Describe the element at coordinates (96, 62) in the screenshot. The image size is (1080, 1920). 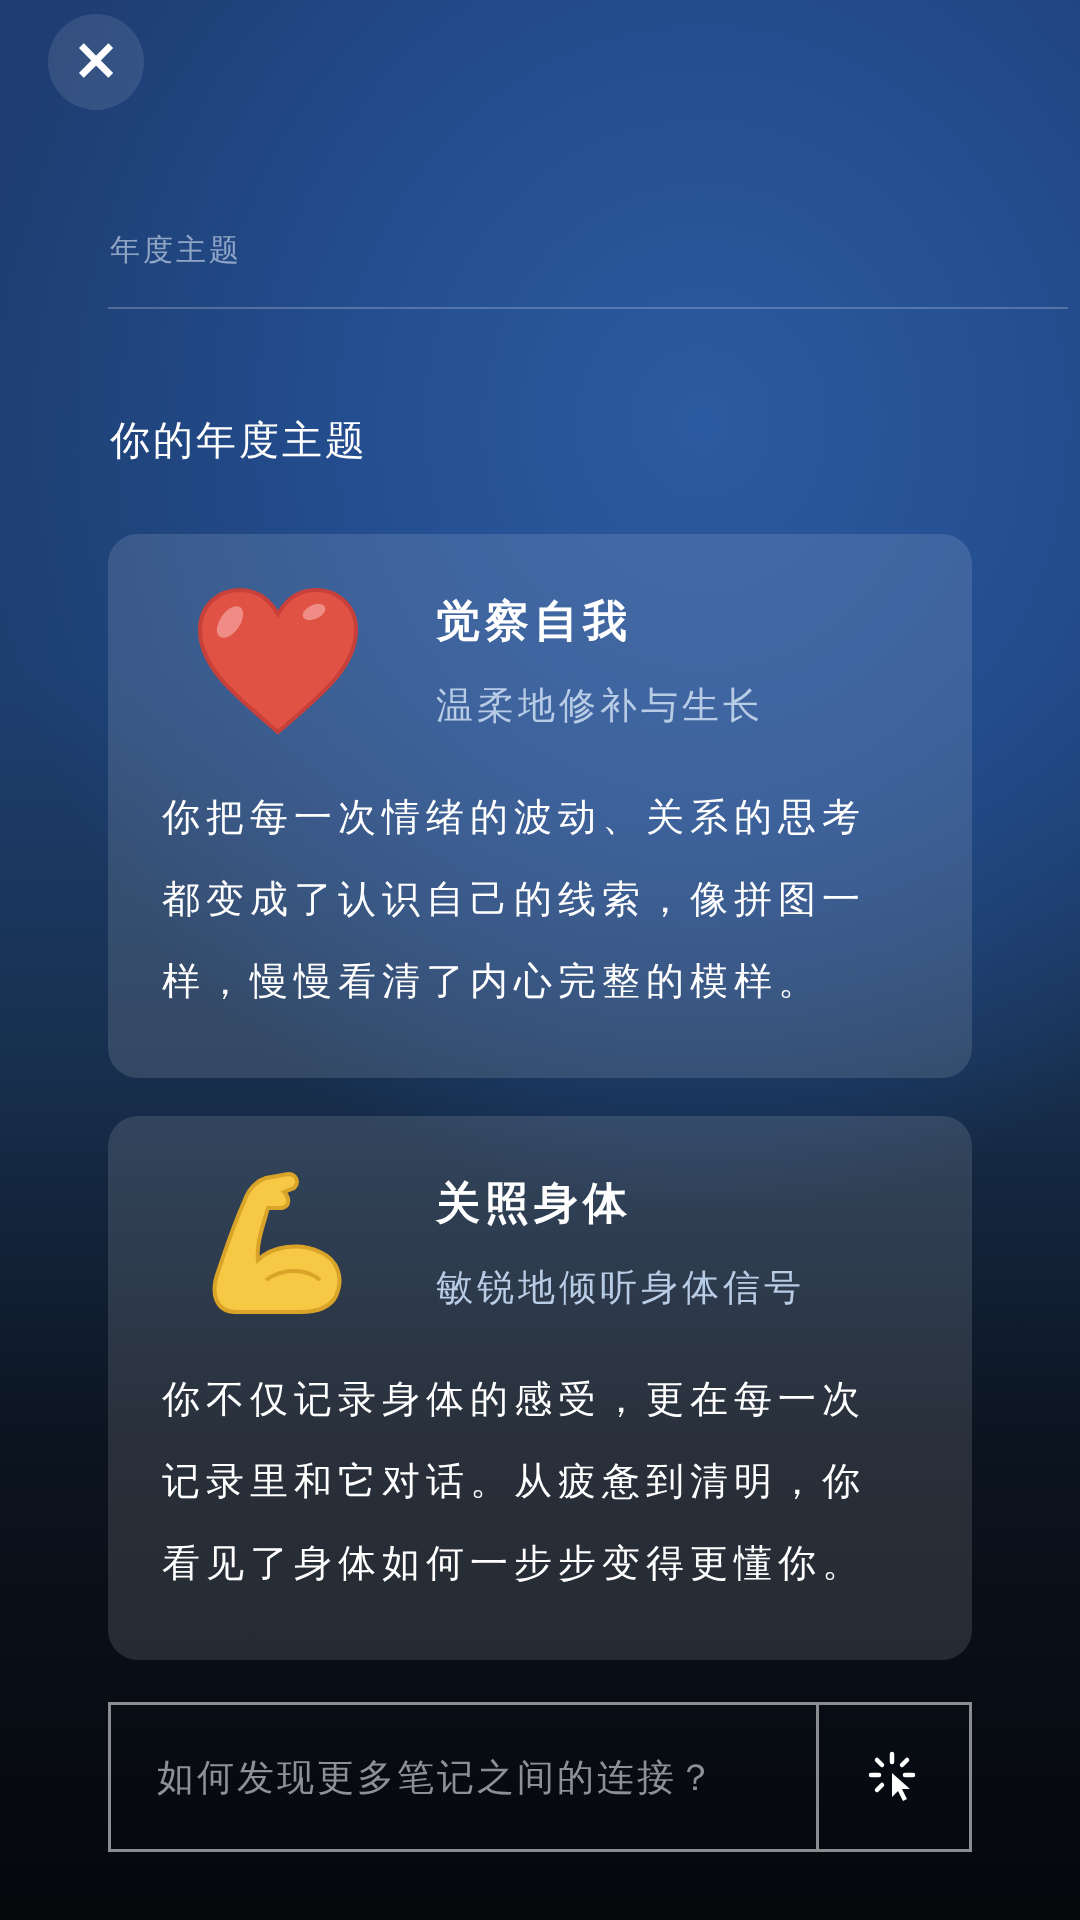
I see `close-button: ×` at that location.